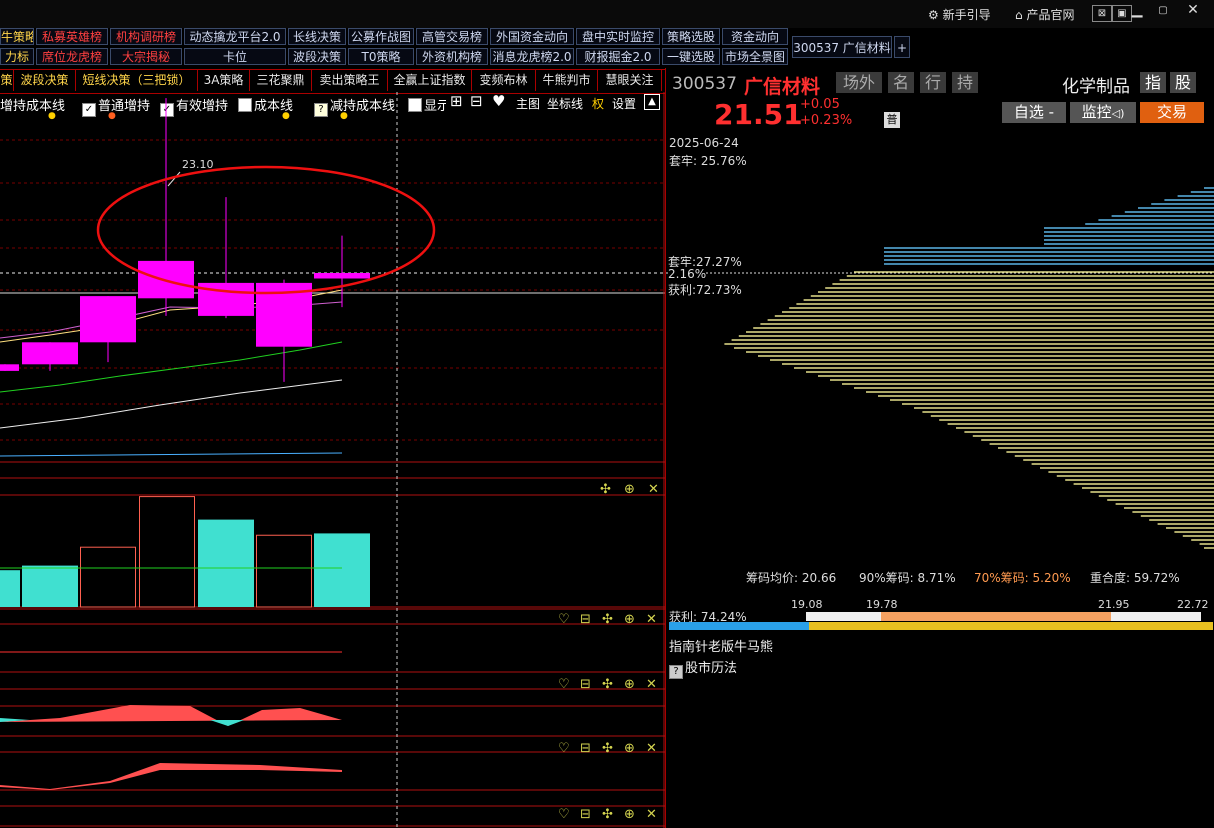 The image size is (1214, 828). Describe the element at coordinates (758, 114) in the screenshot. I see `price: 21.51` at that location.